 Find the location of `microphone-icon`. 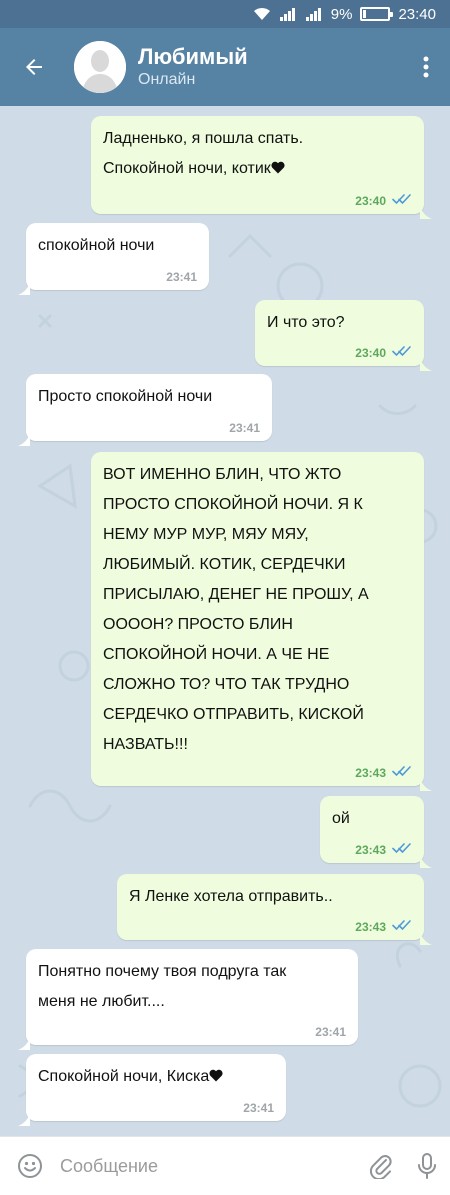

microphone-icon is located at coordinates (427, 1166).